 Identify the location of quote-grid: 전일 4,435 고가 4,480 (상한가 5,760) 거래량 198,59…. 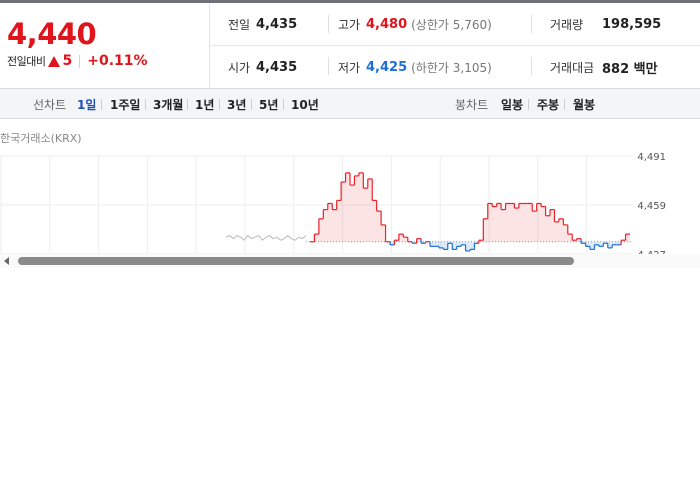
(455, 45).